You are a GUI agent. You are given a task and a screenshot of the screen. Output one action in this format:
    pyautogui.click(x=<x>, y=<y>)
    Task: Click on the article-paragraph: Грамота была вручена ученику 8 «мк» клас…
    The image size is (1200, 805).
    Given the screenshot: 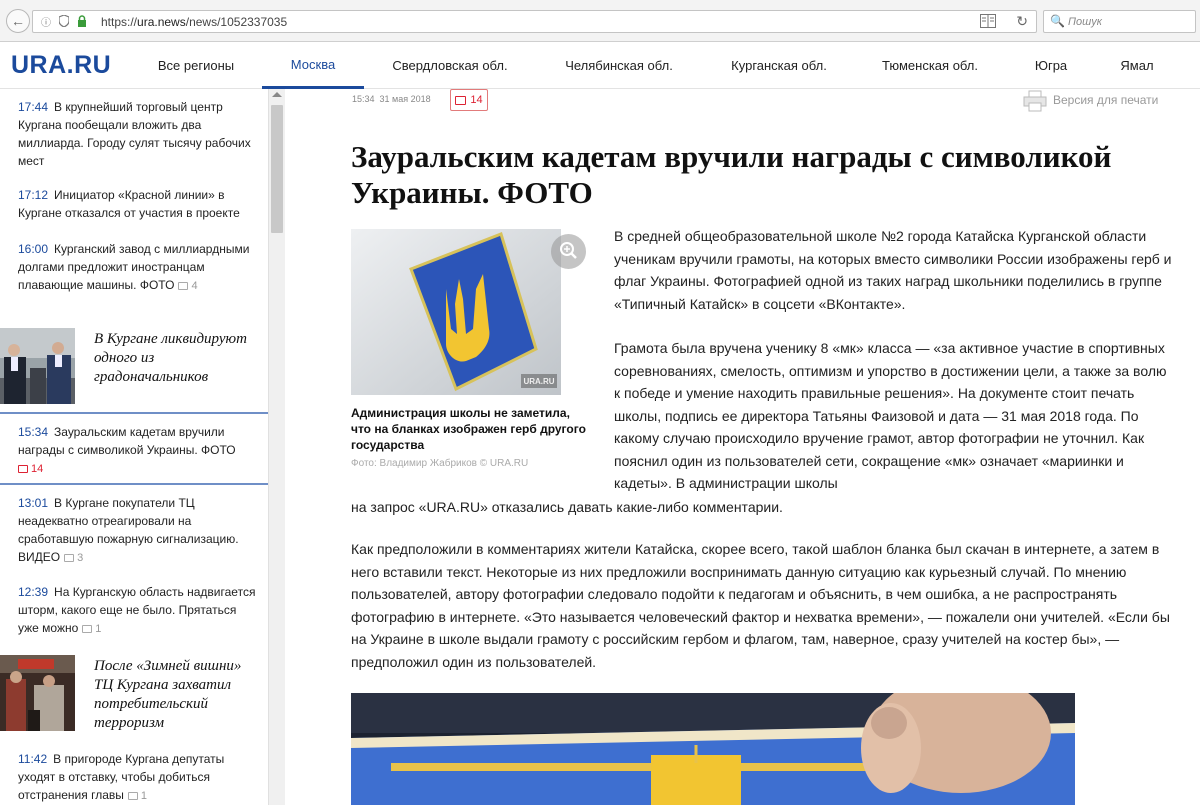 What is the action you would take?
    pyautogui.click(x=890, y=415)
    